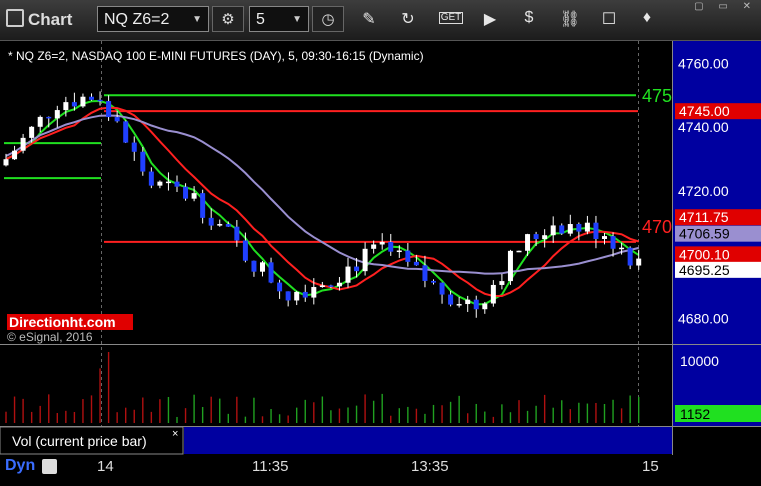  Describe the element at coordinates (175, 434) in the screenshot. I see `close-icon: ×` at that location.